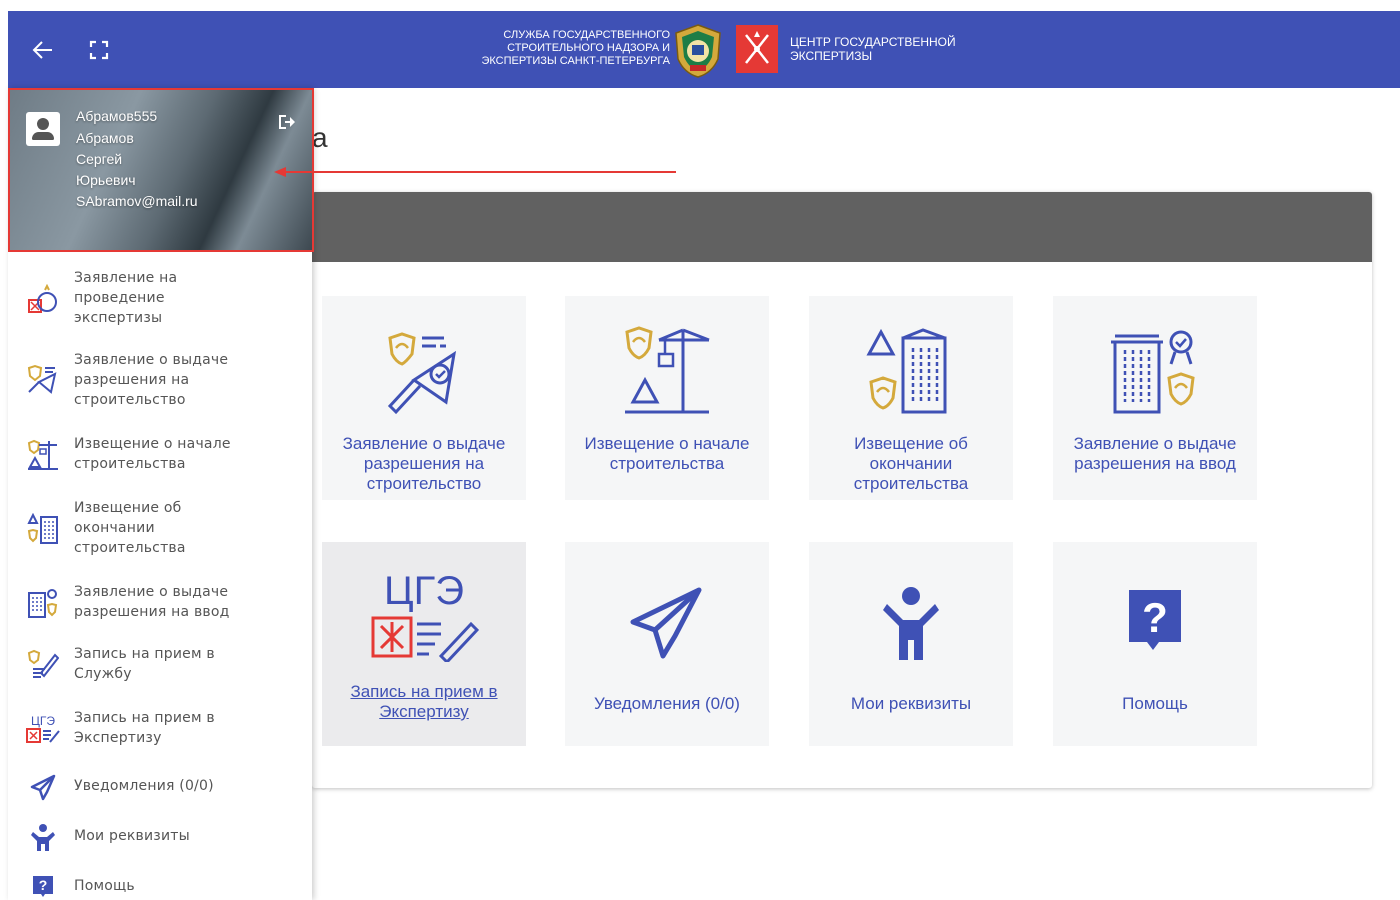 This screenshot has width=1400, height=900. Describe the element at coordinates (575, 61) in the screenshot. I see `org-line: ЭКСПЕРТИЗЫ САНКТ-ПЕТЕРБУРГА` at that location.